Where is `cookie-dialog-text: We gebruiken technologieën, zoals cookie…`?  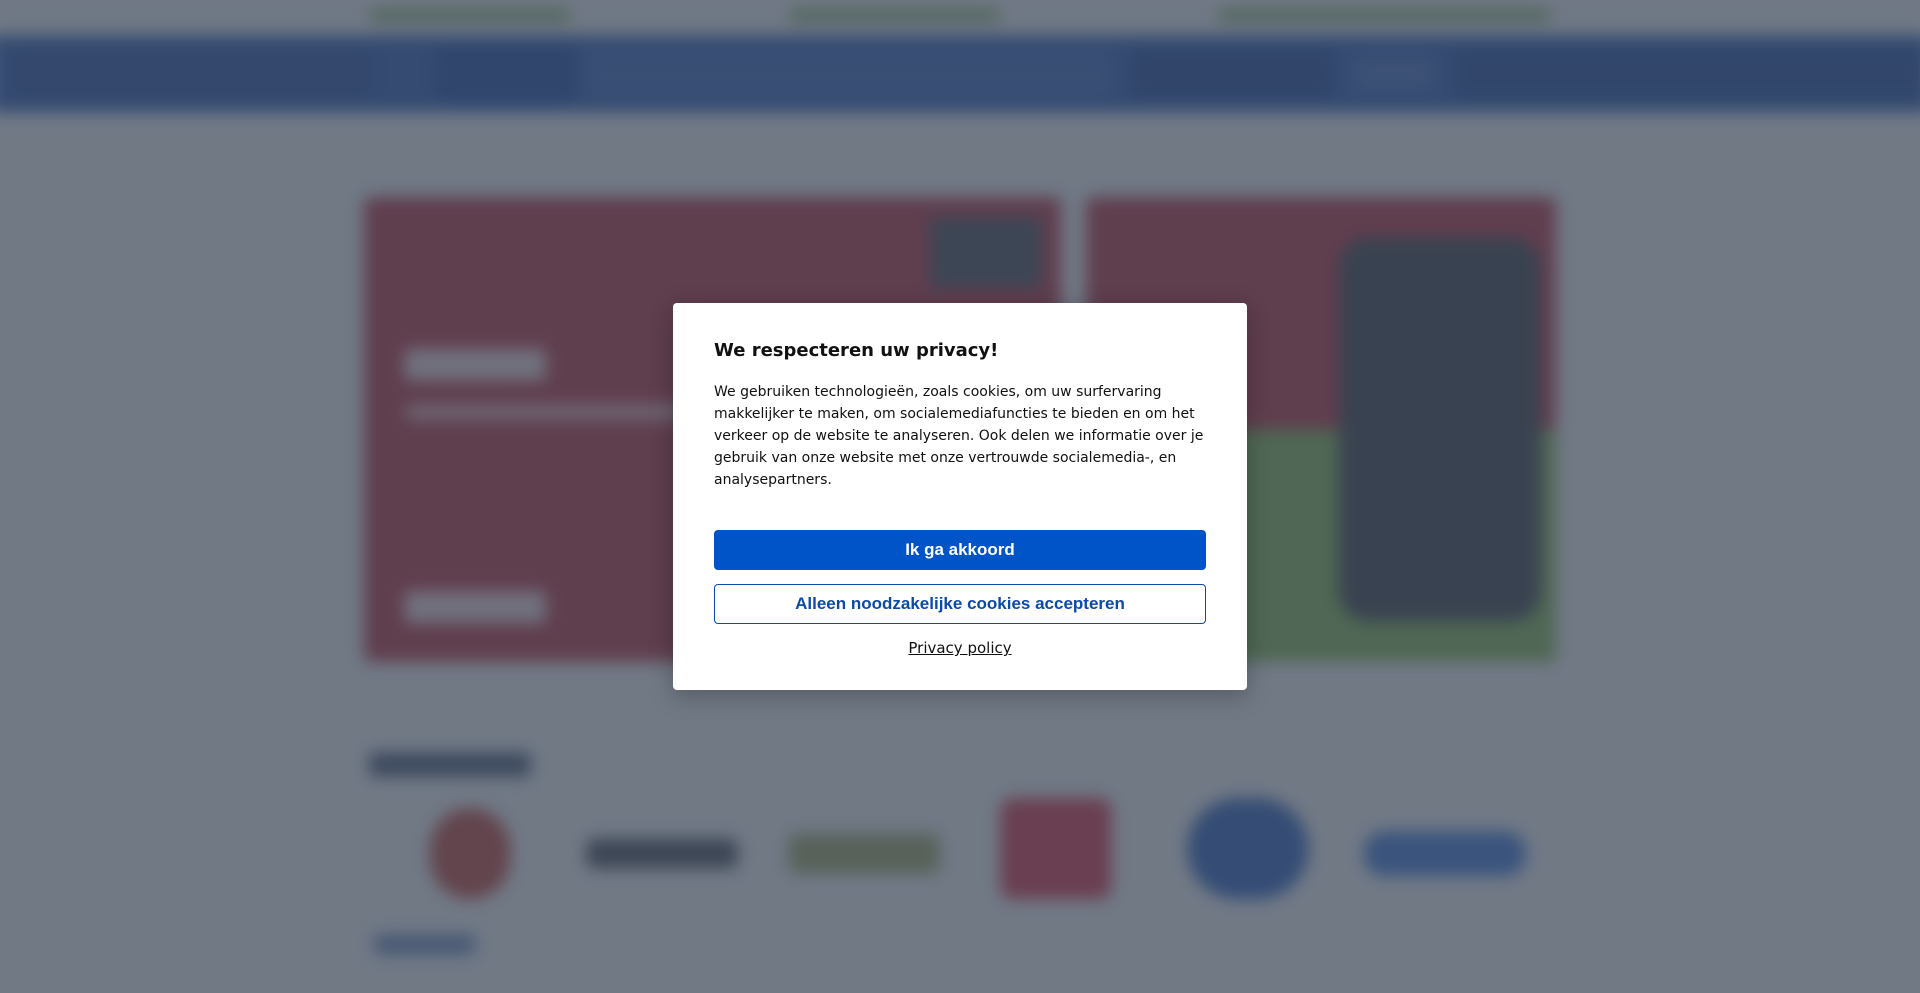
cookie-dialog-text: We gebruiken technologieën, zoals cookie… is located at coordinates (959, 436).